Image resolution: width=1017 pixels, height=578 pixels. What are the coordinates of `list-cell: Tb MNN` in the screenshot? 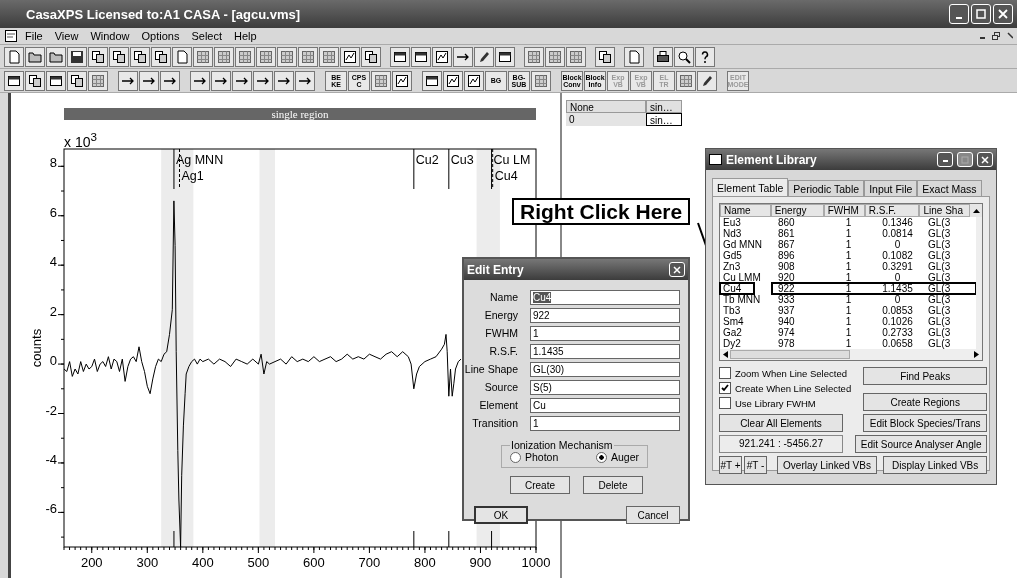 It's located at (746, 299).